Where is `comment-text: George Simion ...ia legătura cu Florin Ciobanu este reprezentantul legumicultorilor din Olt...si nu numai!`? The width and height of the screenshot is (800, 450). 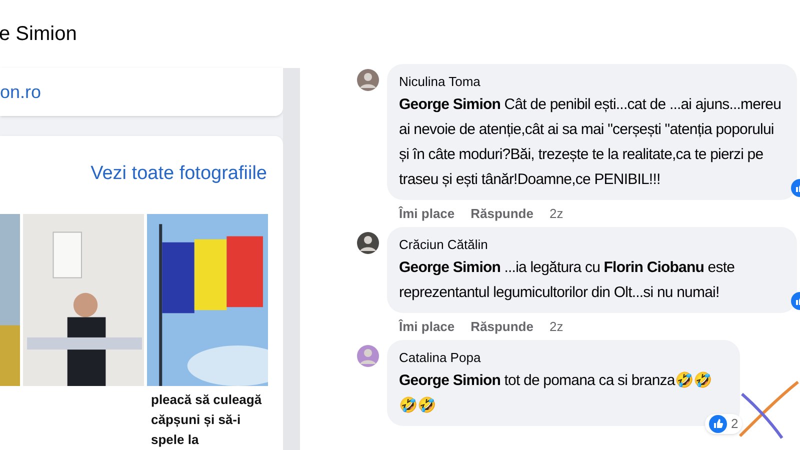
comment-text: George Simion ...ia legătura cu Florin Ciobanu este reprezentantul legumicultorilor din Olt...si nu numai! is located at coordinates (567, 280).